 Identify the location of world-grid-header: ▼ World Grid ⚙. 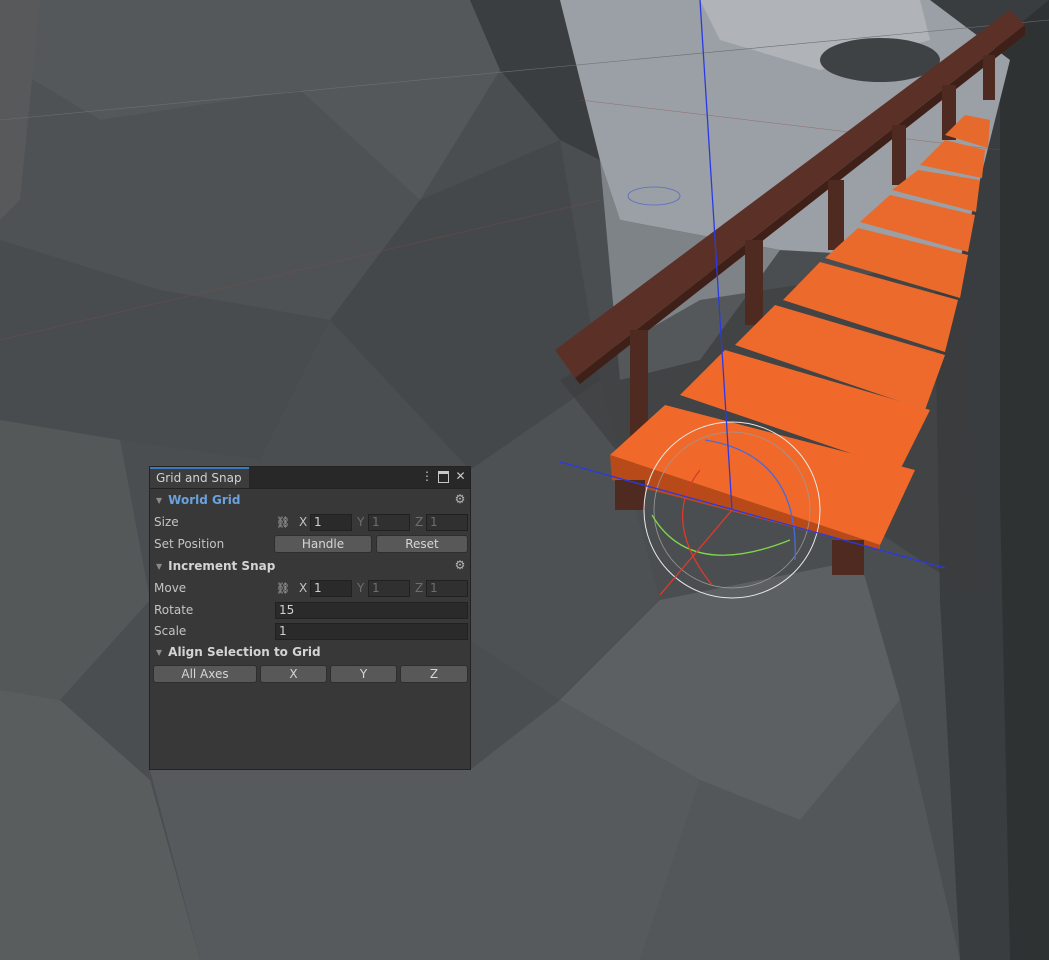
(310, 500).